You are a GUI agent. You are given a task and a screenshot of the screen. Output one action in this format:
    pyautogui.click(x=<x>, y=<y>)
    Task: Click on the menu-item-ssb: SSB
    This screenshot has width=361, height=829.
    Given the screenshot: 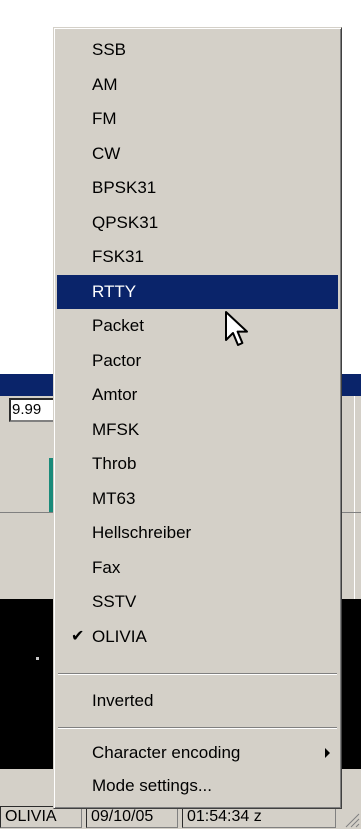 What is the action you would take?
    pyautogui.click(x=197, y=50)
    